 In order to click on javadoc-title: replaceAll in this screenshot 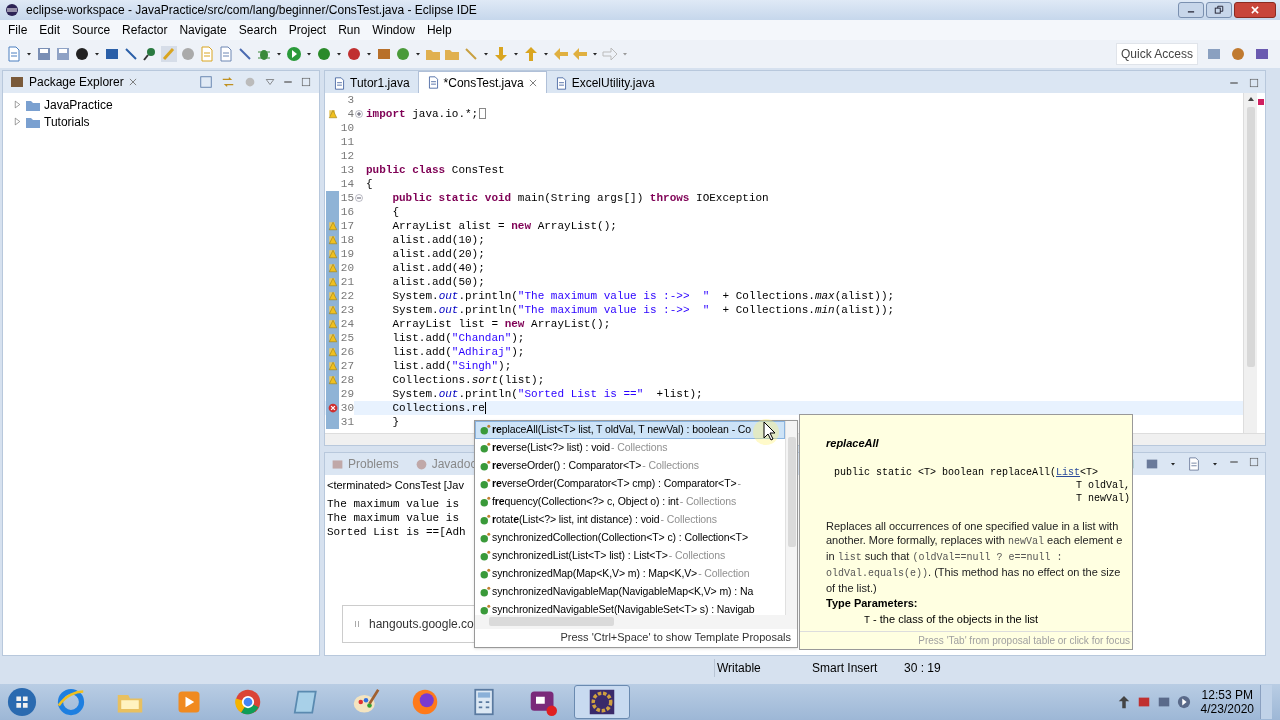, I will do `click(852, 443)`.